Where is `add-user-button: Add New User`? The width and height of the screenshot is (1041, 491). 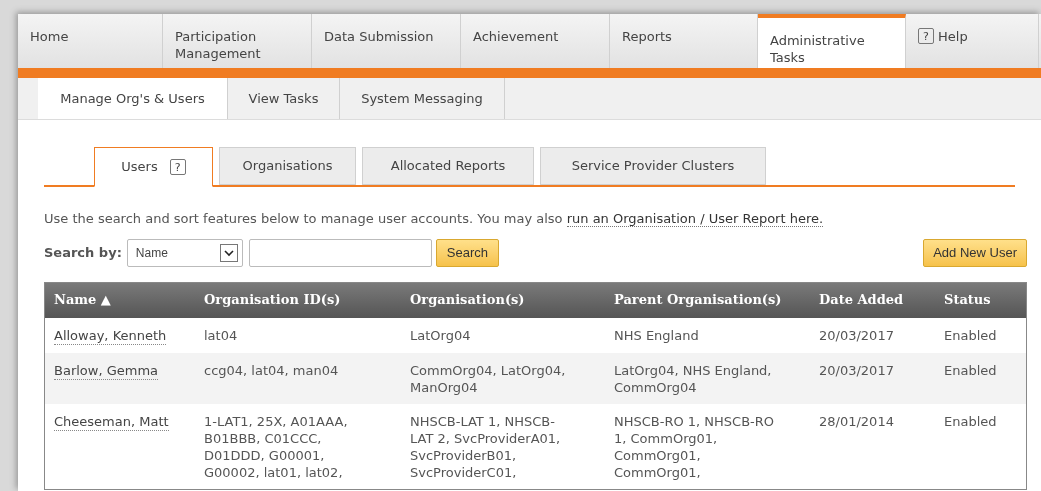
add-user-button: Add New User is located at coordinates (975, 252).